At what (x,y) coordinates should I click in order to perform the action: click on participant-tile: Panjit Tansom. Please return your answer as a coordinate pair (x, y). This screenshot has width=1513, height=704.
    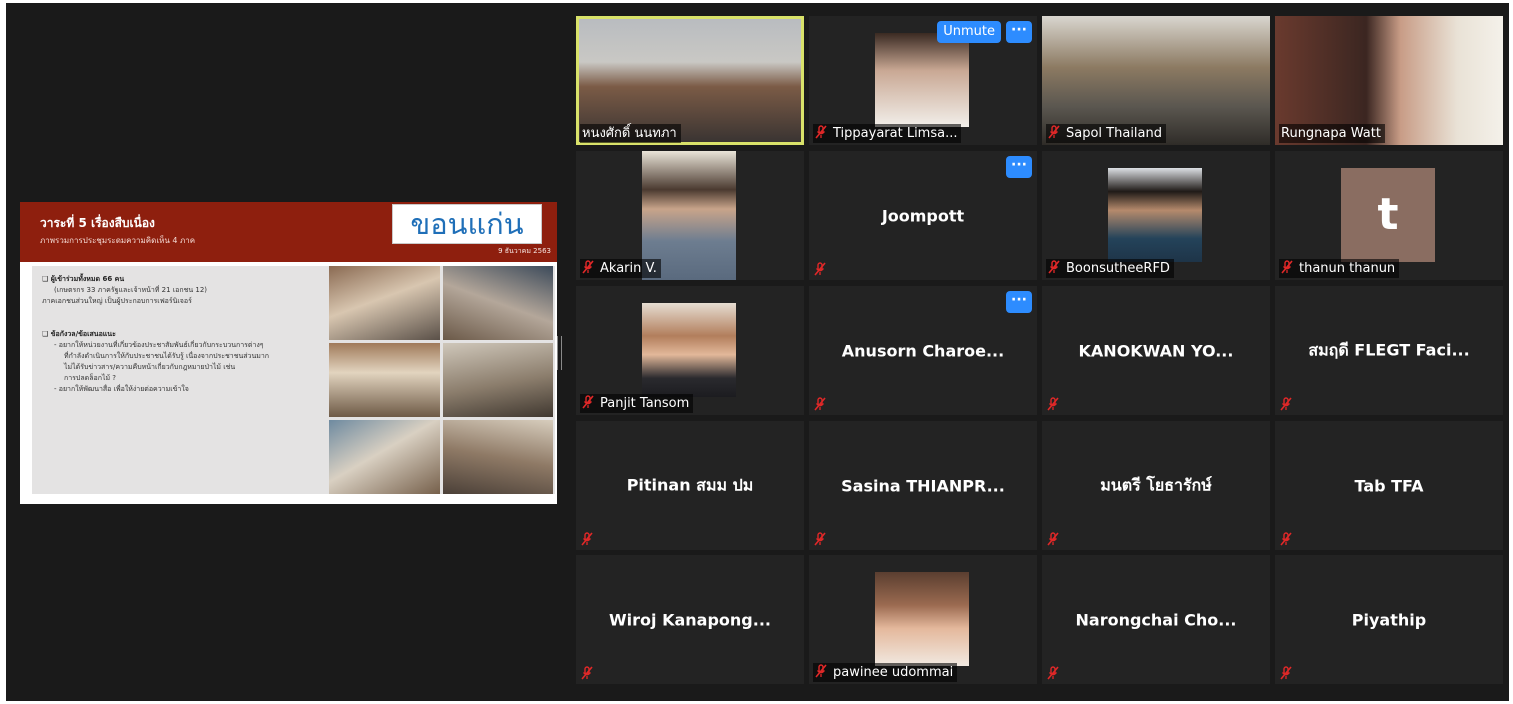
    Looking at the image, I should click on (690, 350).